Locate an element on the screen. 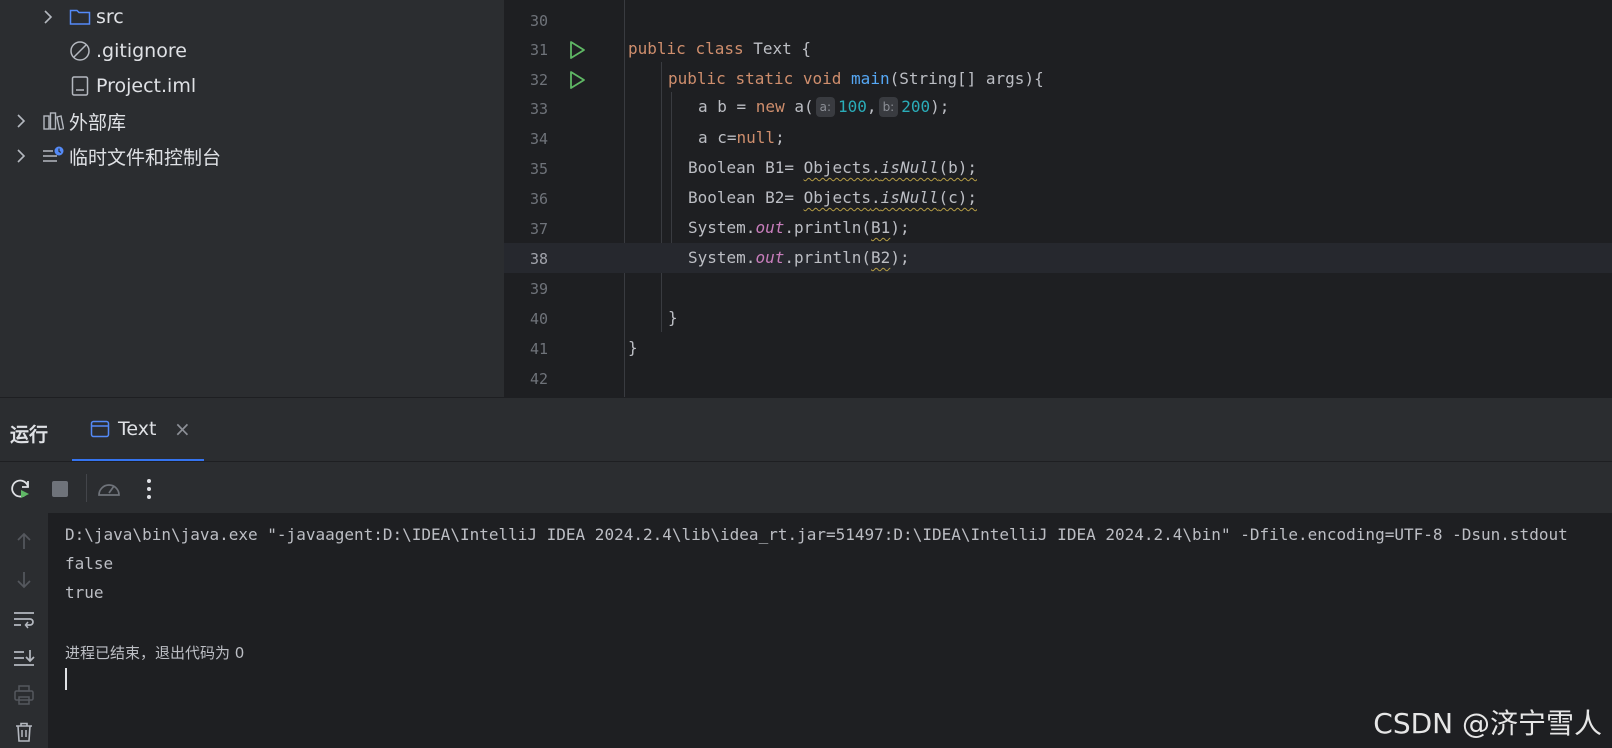 The height and width of the screenshot is (748, 1612). line-number: 37 is located at coordinates (538, 229).